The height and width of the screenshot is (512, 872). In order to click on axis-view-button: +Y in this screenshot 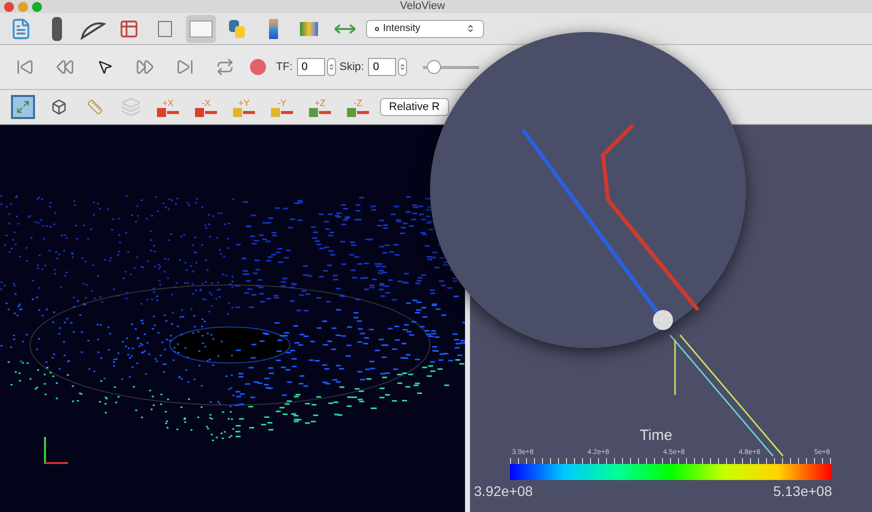, I will do `click(244, 107)`.